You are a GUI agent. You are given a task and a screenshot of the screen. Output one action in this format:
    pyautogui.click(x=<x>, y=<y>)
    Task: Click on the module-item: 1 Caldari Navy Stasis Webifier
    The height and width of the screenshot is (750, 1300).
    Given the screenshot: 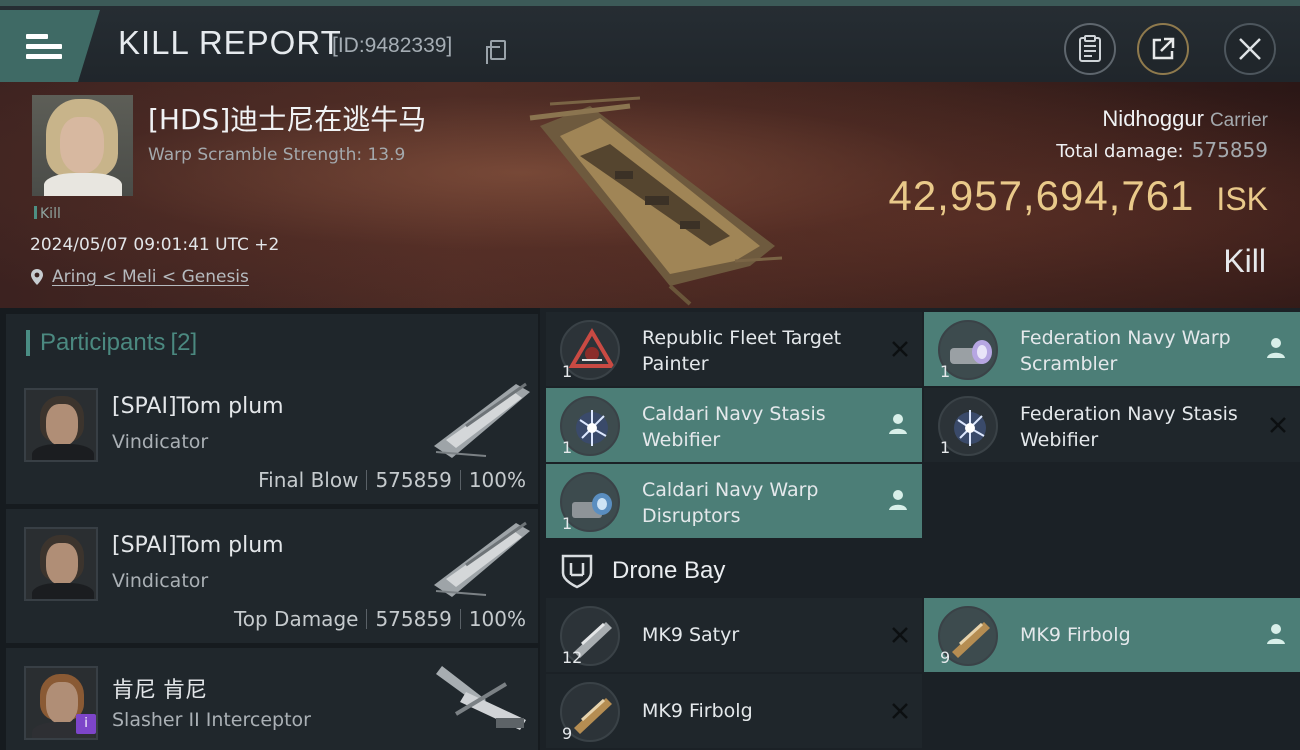 What is the action you would take?
    pyautogui.click(x=734, y=425)
    